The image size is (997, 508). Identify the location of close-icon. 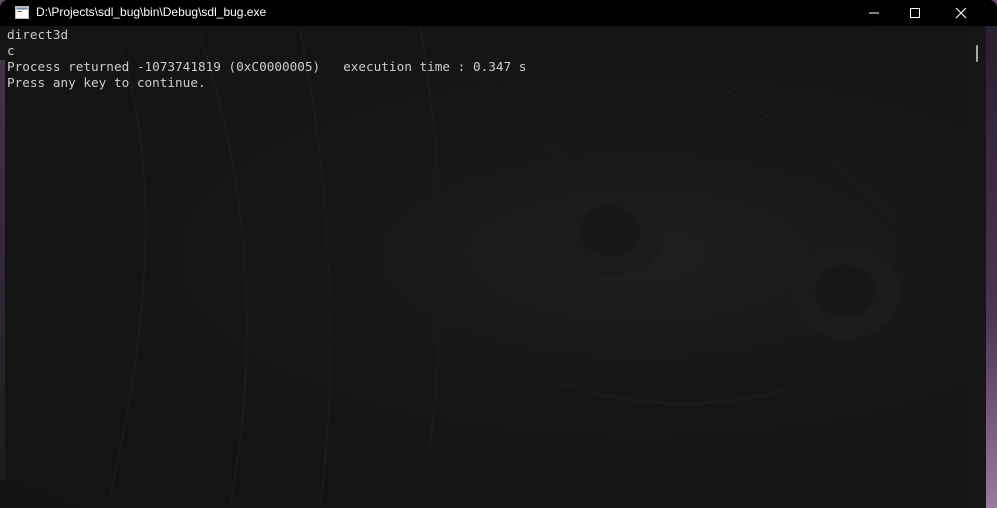
(961, 13).